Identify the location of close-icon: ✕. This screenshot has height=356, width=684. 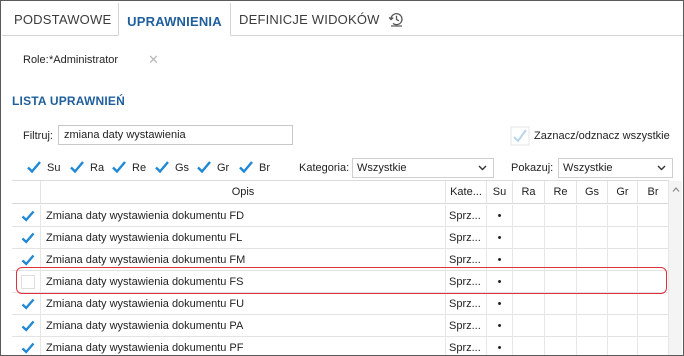
(153, 60).